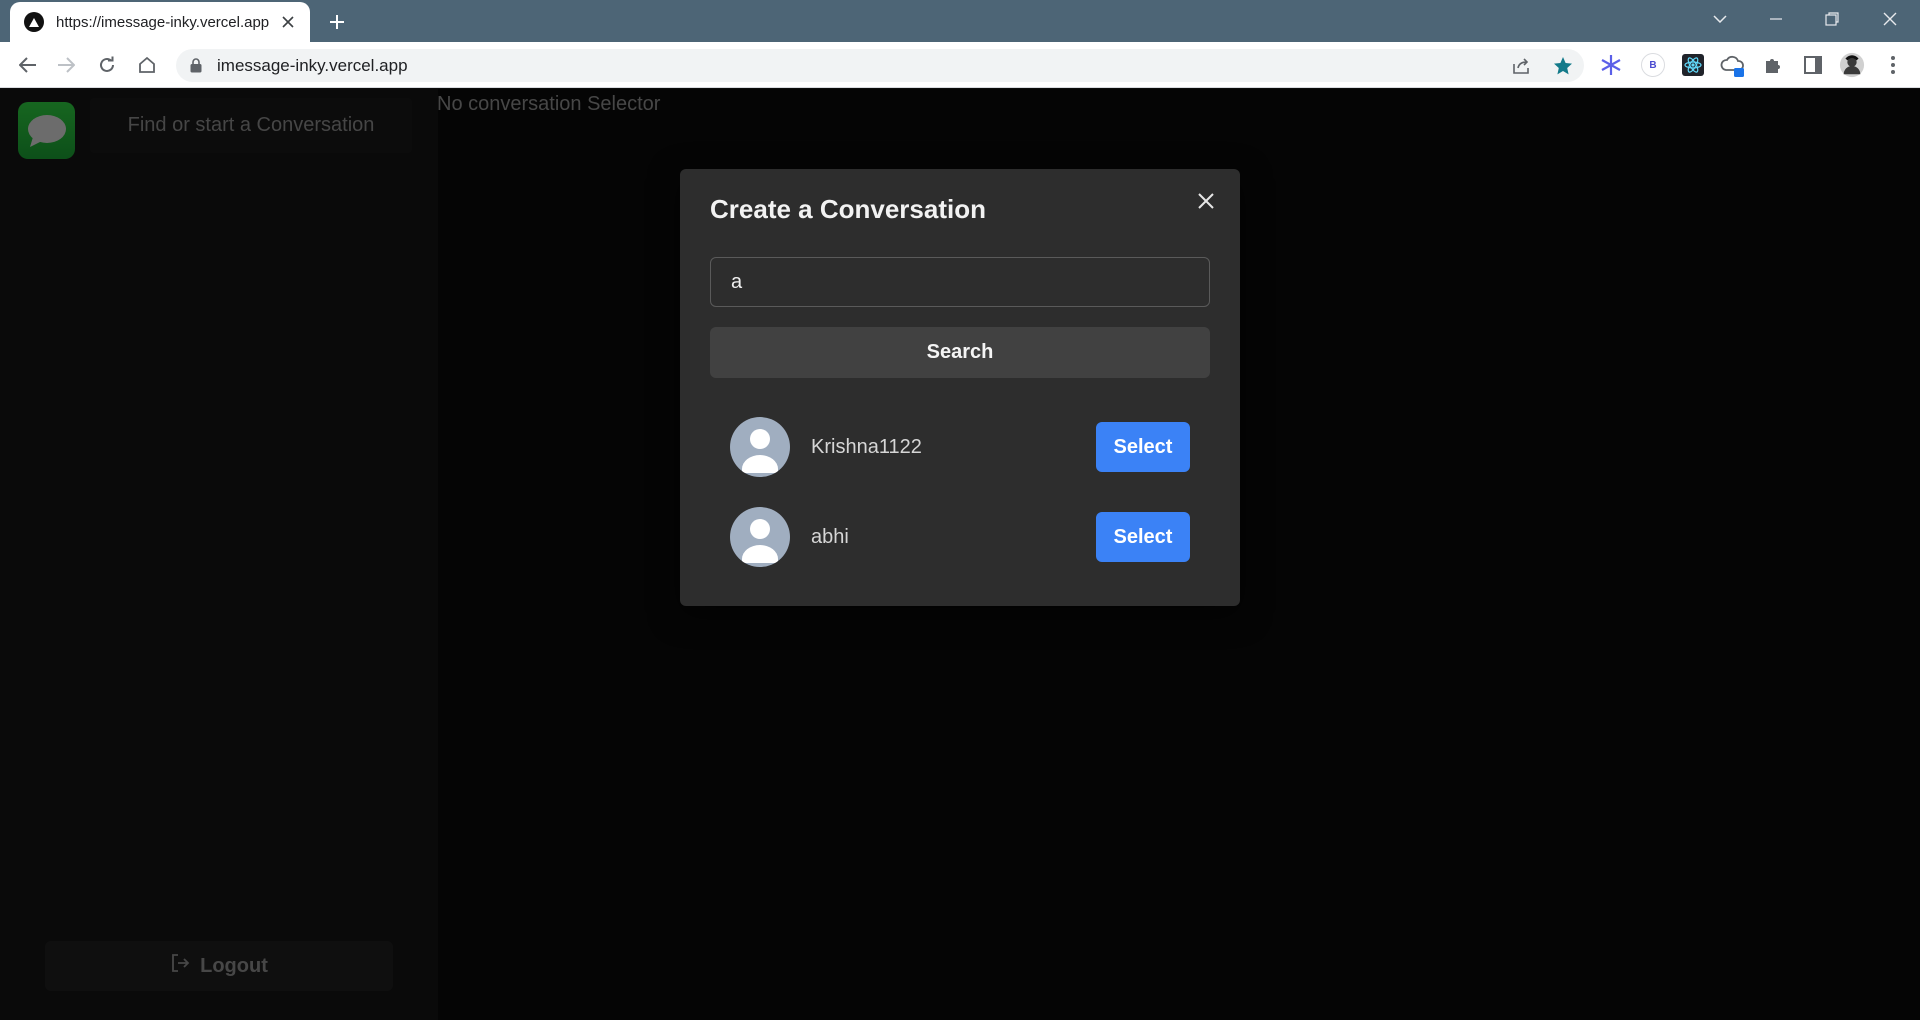 The width and height of the screenshot is (1920, 1020). I want to click on vercel-icon, so click(34, 22).